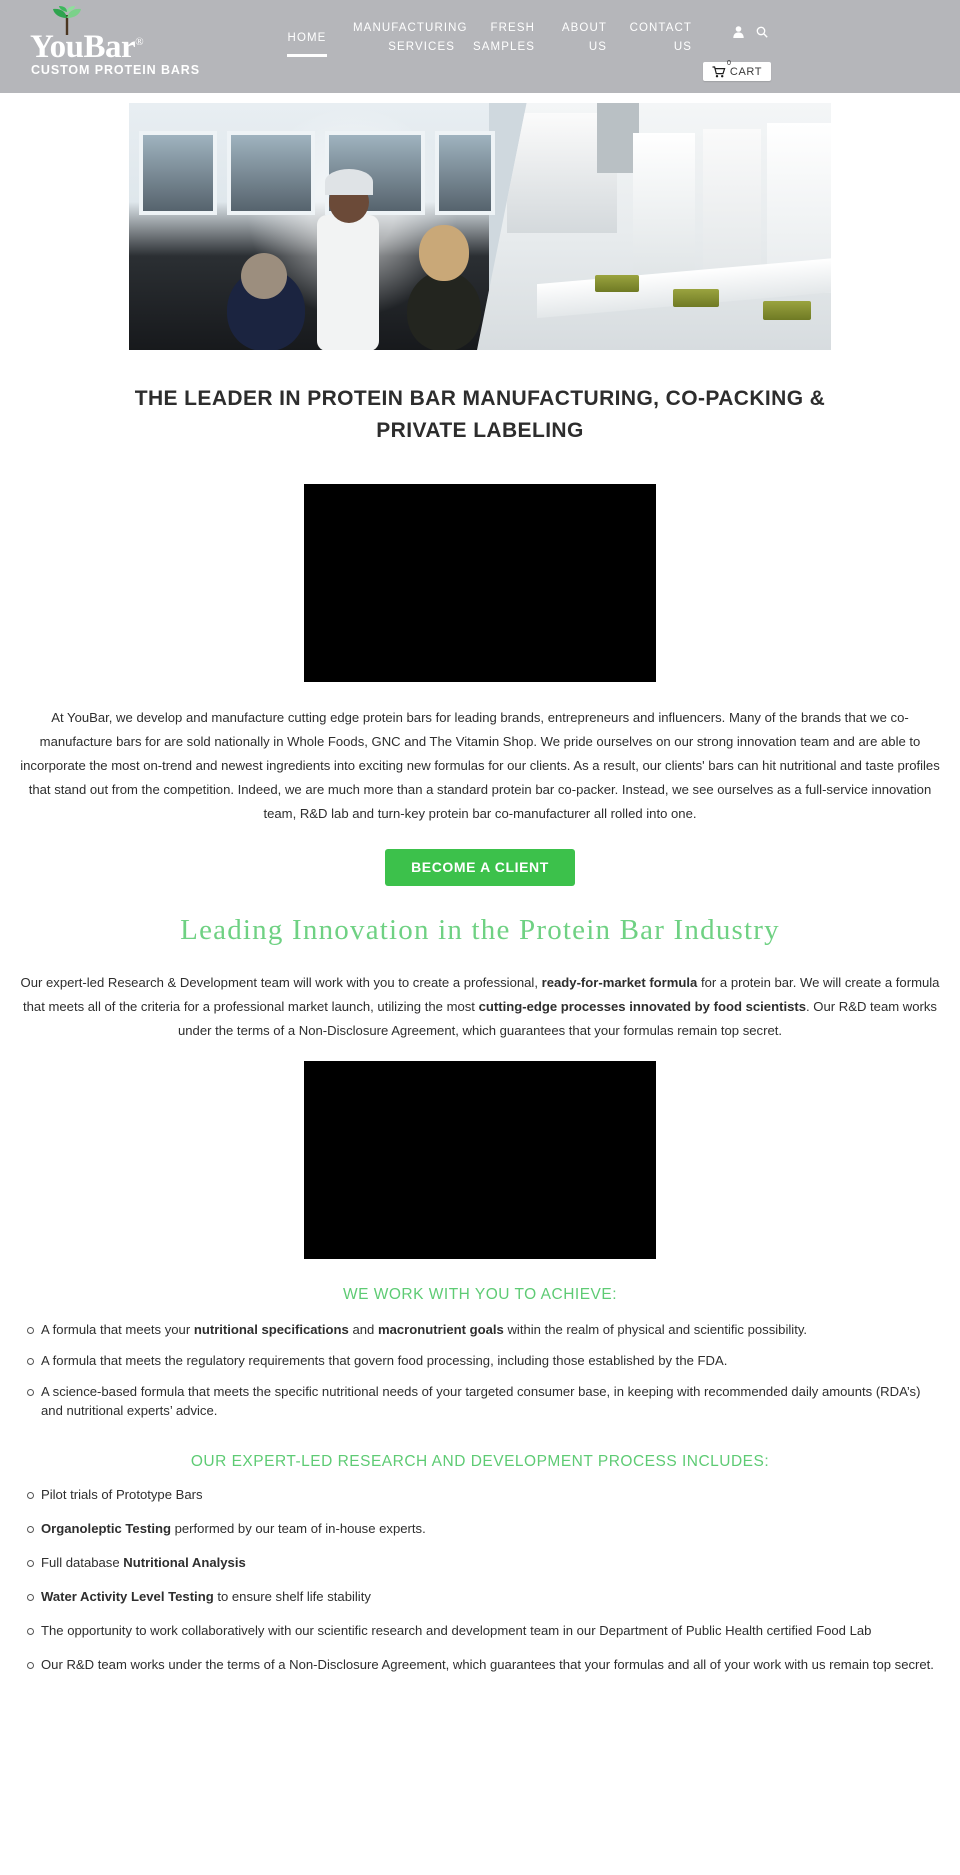  What do you see at coordinates (480, 583) in the screenshot?
I see `intro-video-player` at bounding box center [480, 583].